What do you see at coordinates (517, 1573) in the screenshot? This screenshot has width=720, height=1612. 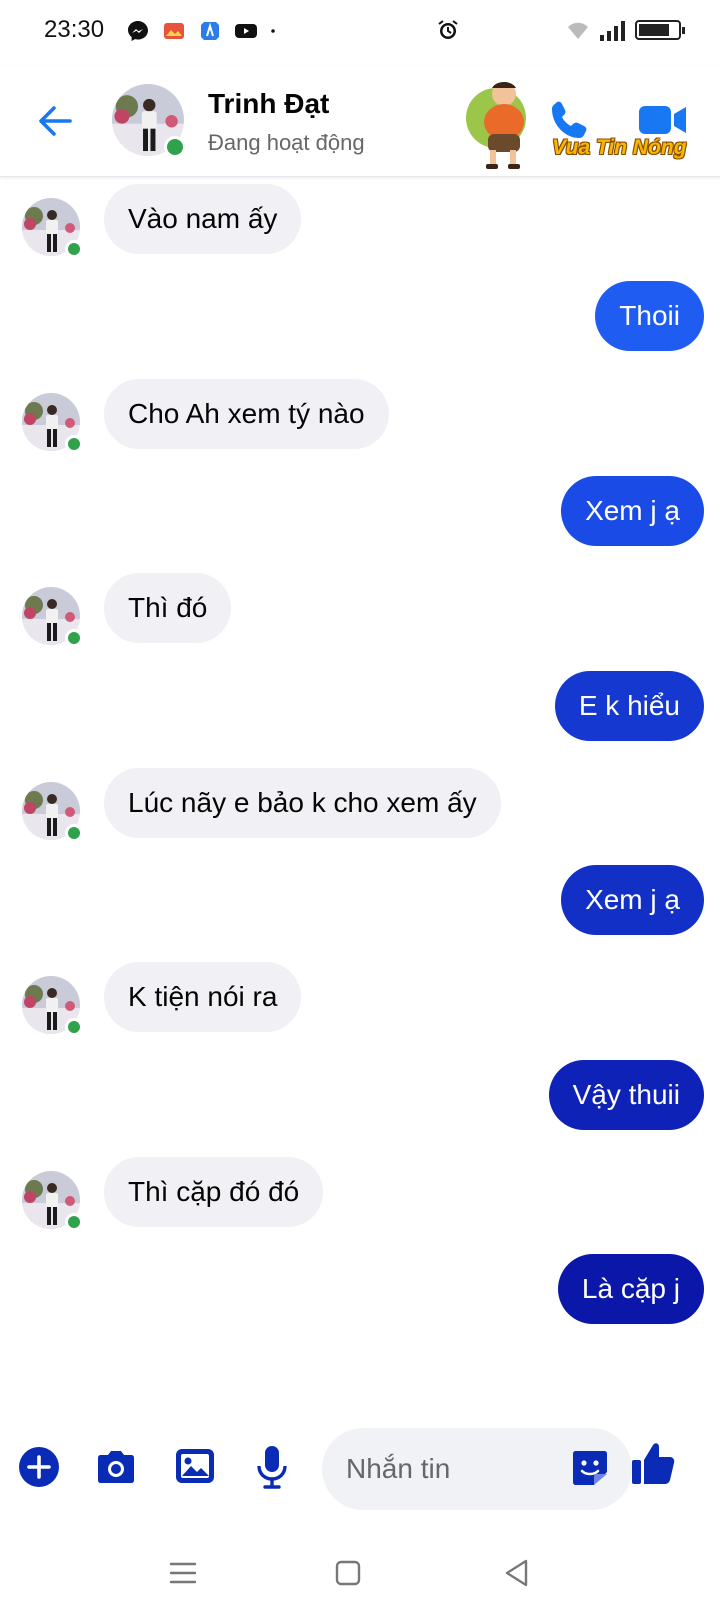 I see `back-icon` at bounding box center [517, 1573].